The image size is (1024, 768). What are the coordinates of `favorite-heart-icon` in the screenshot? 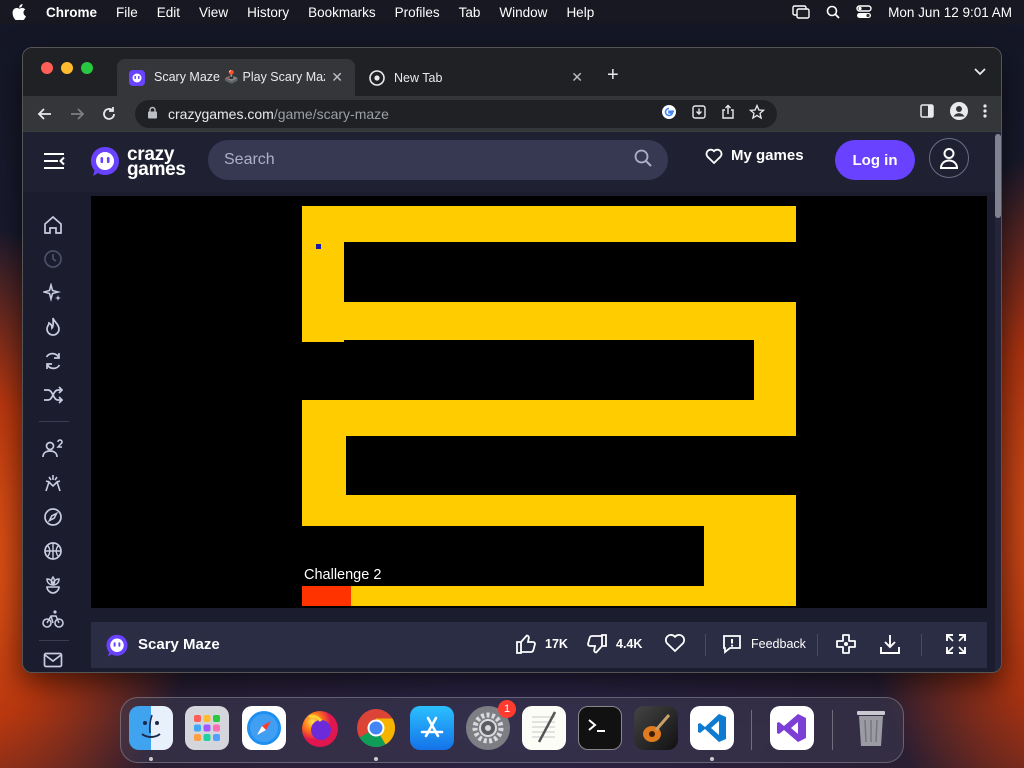 It's located at (675, 643).